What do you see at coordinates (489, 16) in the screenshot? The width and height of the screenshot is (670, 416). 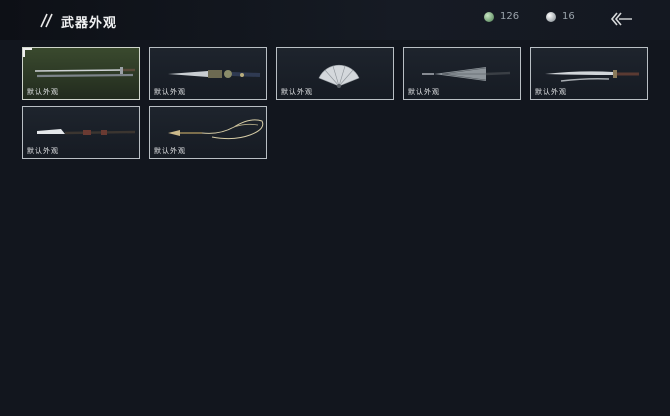 I see `jade-coin-icon` at bounding box center [489, 16].